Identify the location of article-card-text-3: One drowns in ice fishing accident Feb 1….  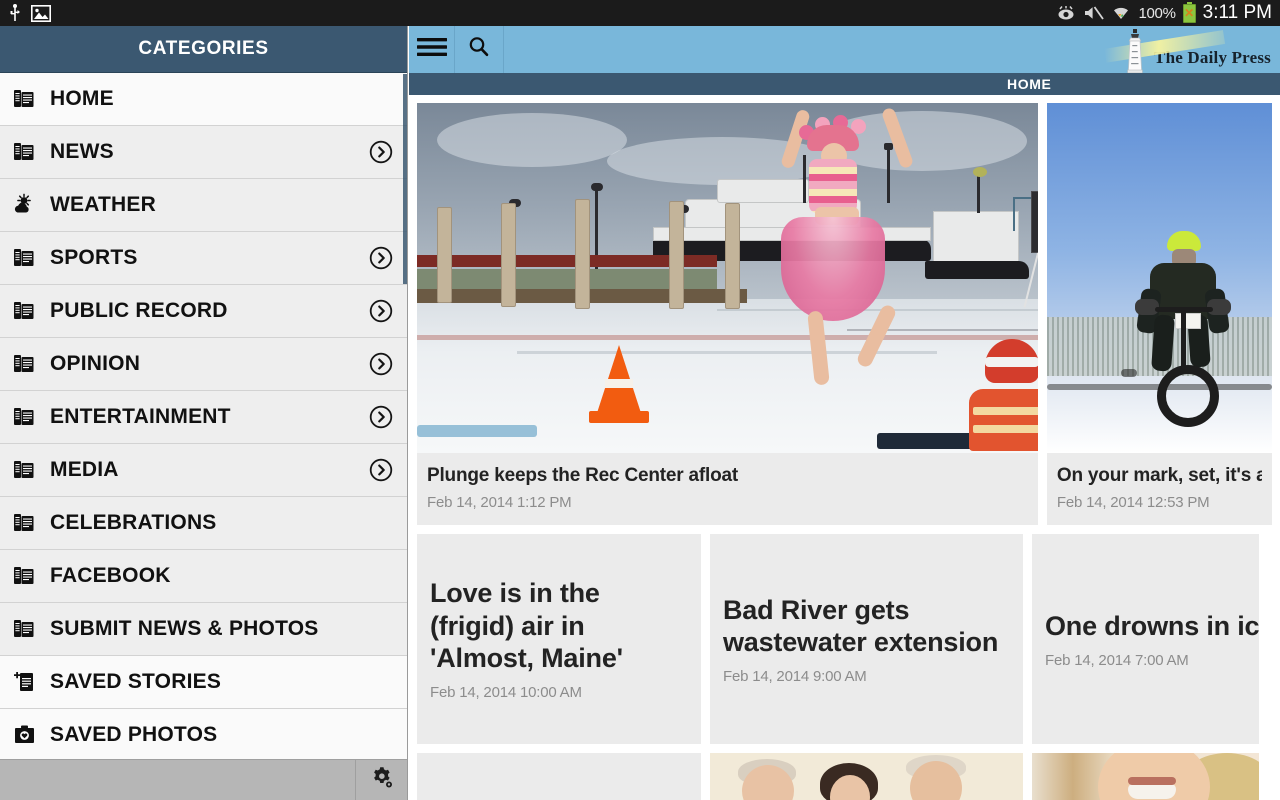
(1145, 639).